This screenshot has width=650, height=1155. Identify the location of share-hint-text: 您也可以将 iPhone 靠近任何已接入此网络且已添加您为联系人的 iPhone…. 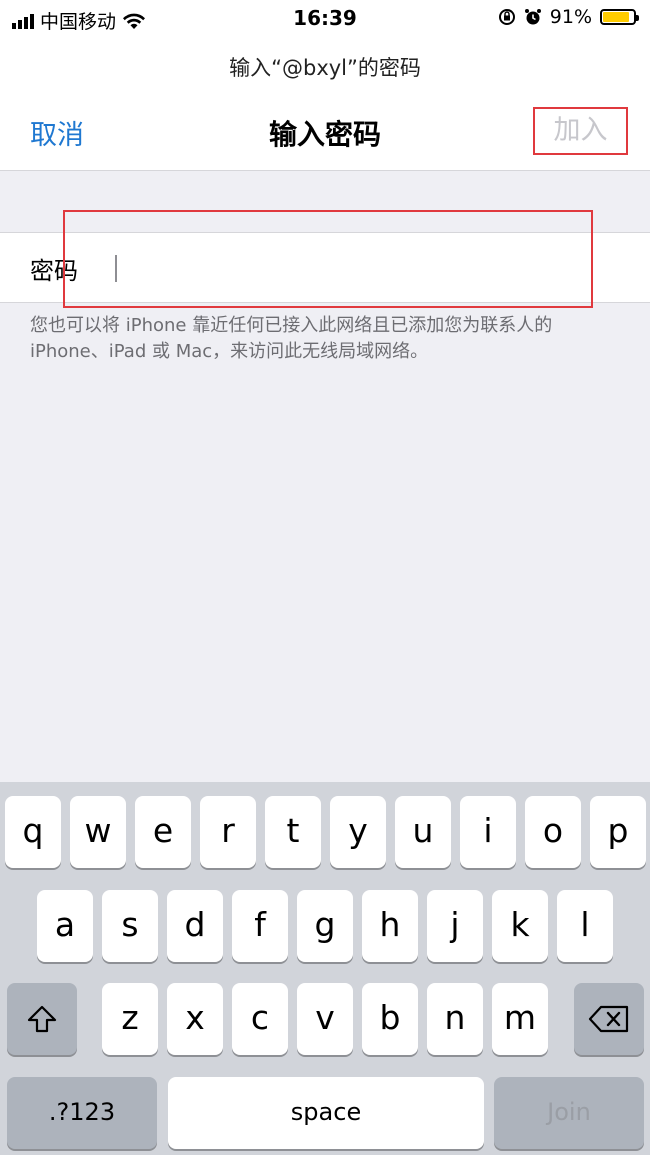
(291, 338).